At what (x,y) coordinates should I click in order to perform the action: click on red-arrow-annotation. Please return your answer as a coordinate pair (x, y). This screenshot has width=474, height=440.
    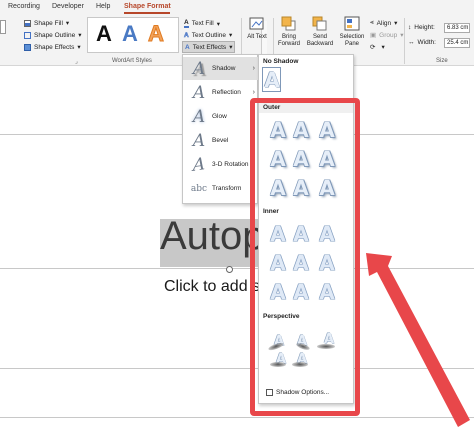
    Looking at the image, I should click on (418, 340).